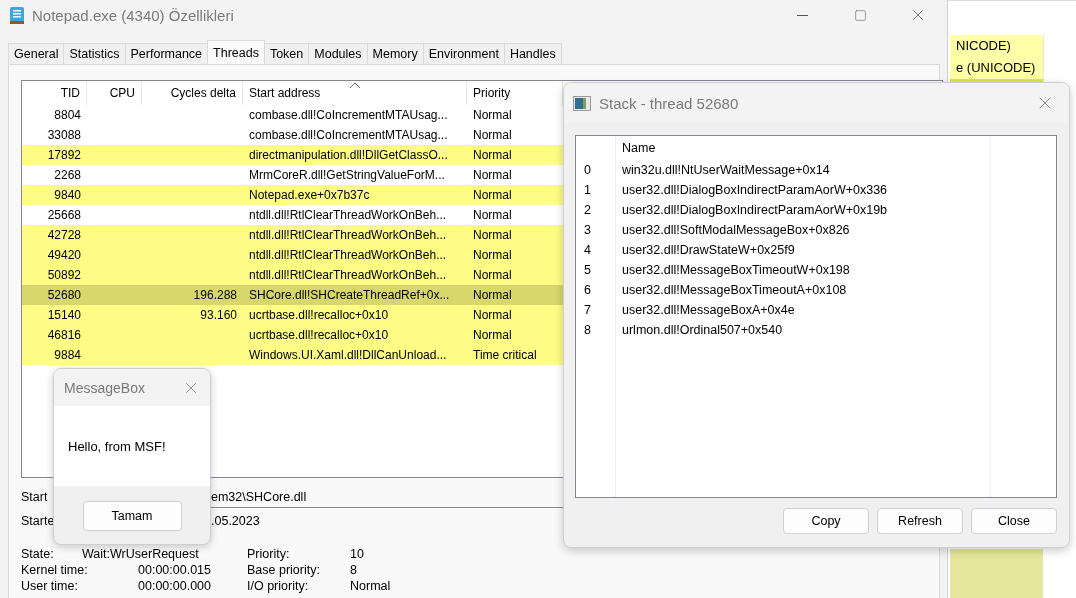  What do you see at coordinates (755, 210) in the screenshot?
I see `frame-name: user32.dll!DialogBoxIndirectParamAorW+0x19b` at bounding box center [755, 210].